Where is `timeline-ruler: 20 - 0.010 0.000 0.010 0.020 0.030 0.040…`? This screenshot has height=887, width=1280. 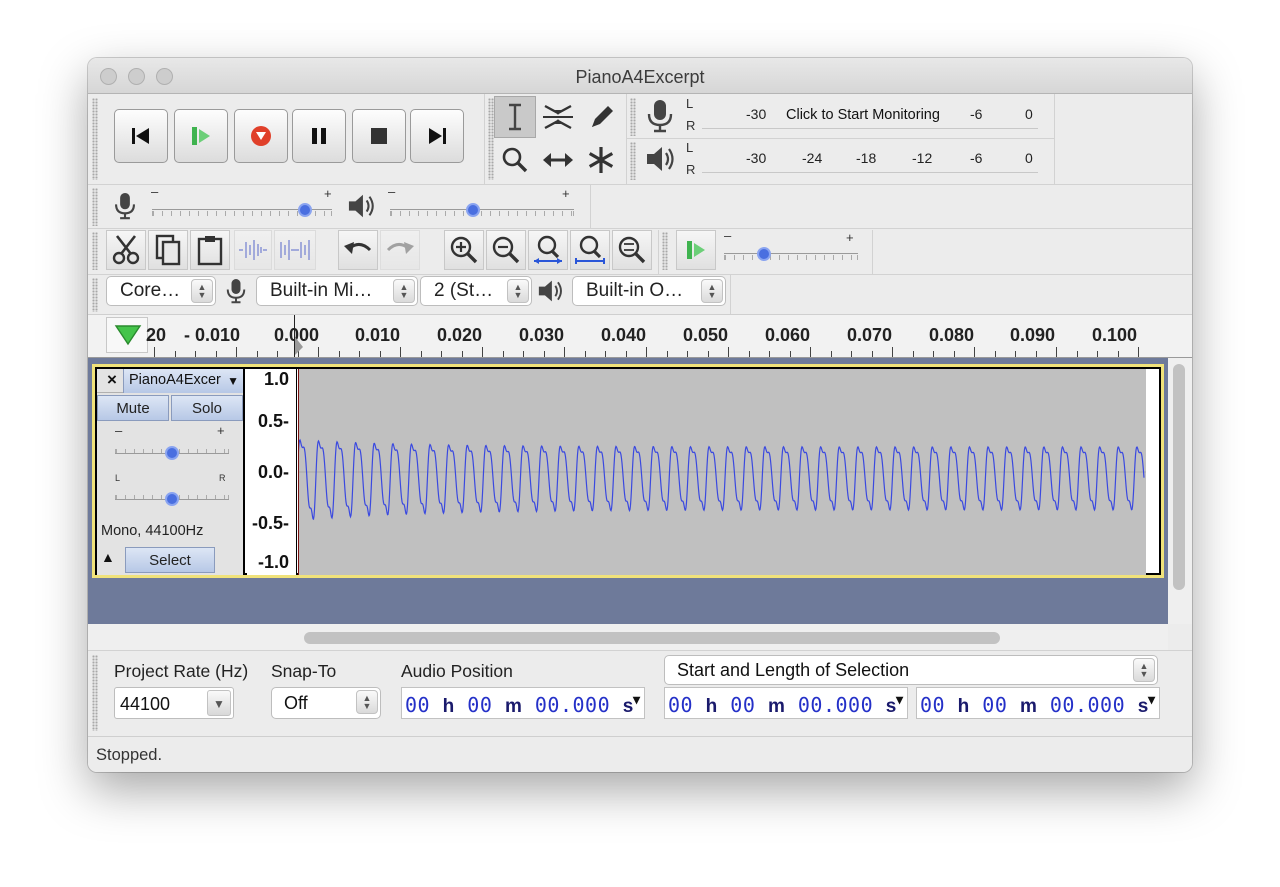
timeline-ruler: 20 - 0.010 0.000 0.010 0.020 0.030 0.040… is located at coordinates (640, 336).